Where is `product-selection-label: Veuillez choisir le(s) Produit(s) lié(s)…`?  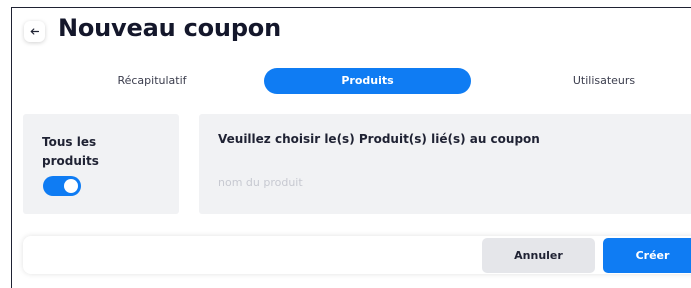
product-selection-label: Veuillez choisir le(s) Produit(s) lié(s)… is located at coordinates (379, 139).